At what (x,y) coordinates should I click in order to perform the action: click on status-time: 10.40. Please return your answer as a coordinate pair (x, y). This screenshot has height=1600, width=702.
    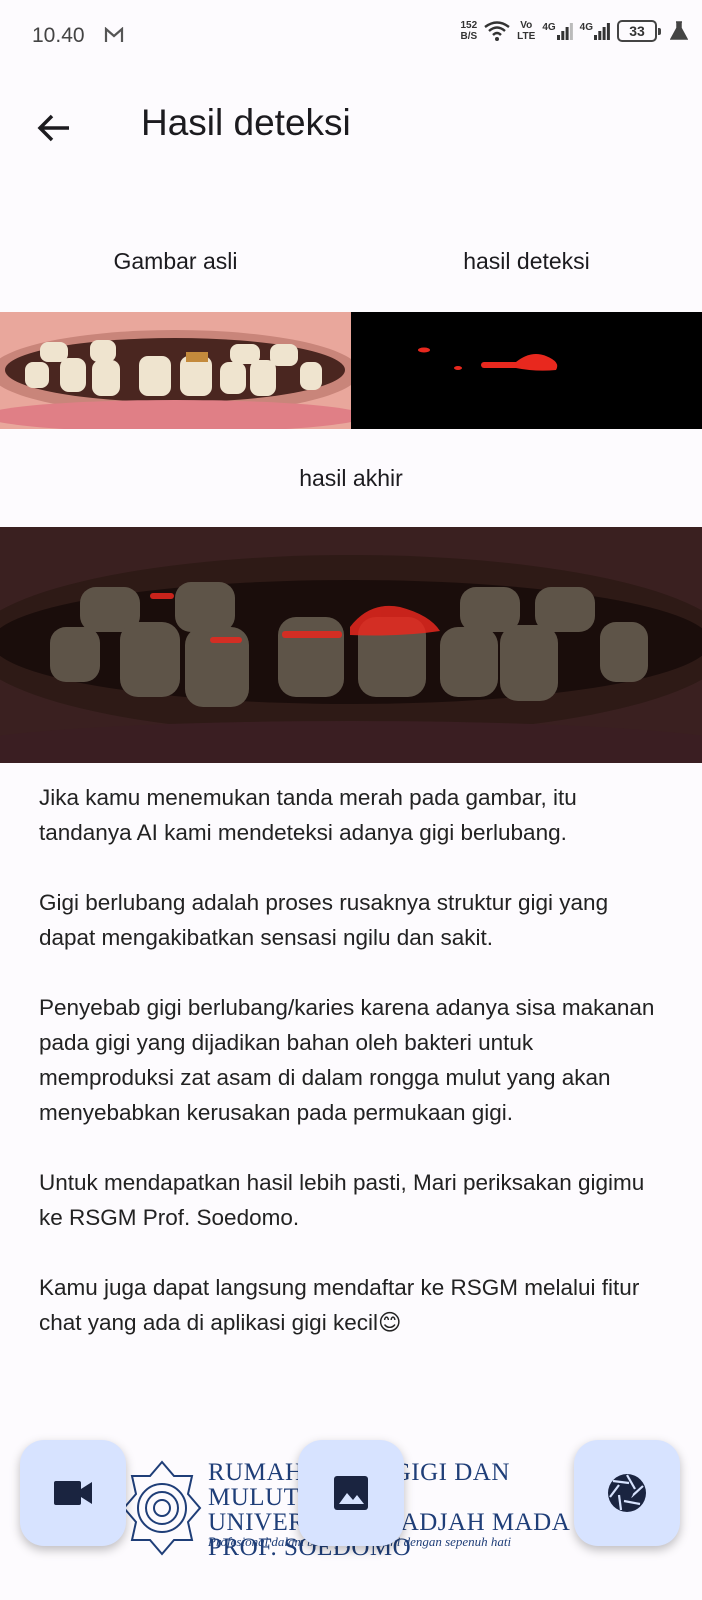
    Looking at the image, I should click on (58, 35).